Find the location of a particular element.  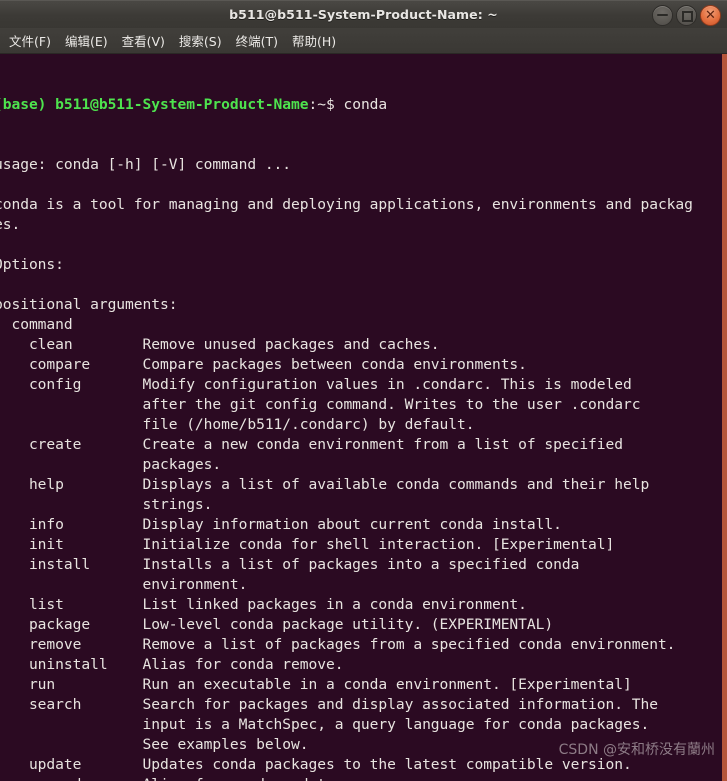

terminal-line: Options: is located at coordinates (32, 264).